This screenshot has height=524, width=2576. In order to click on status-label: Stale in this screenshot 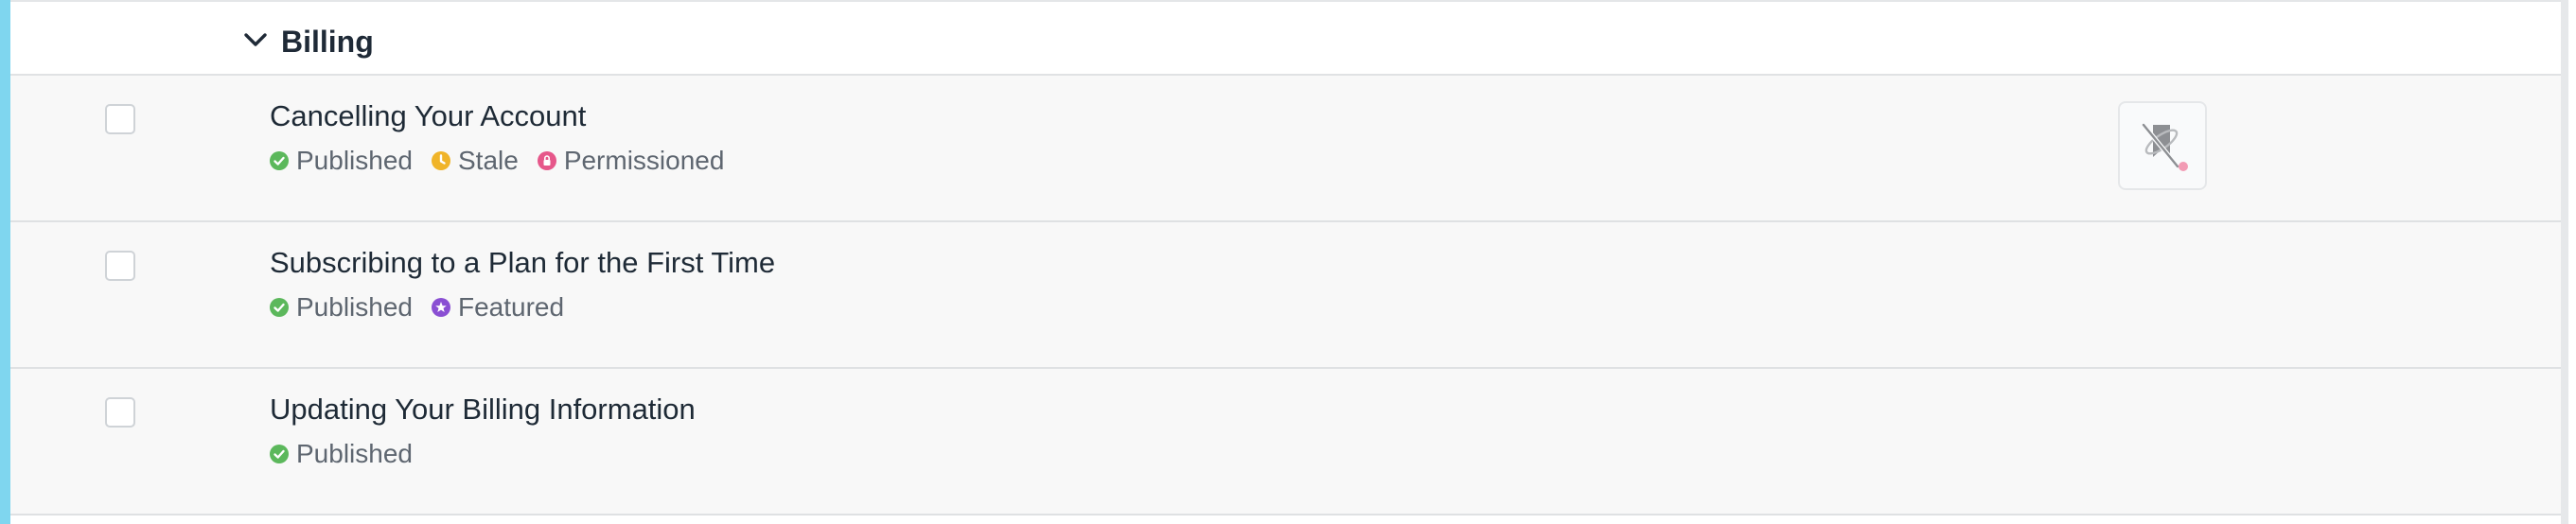, I will do `click(488, 160)`.